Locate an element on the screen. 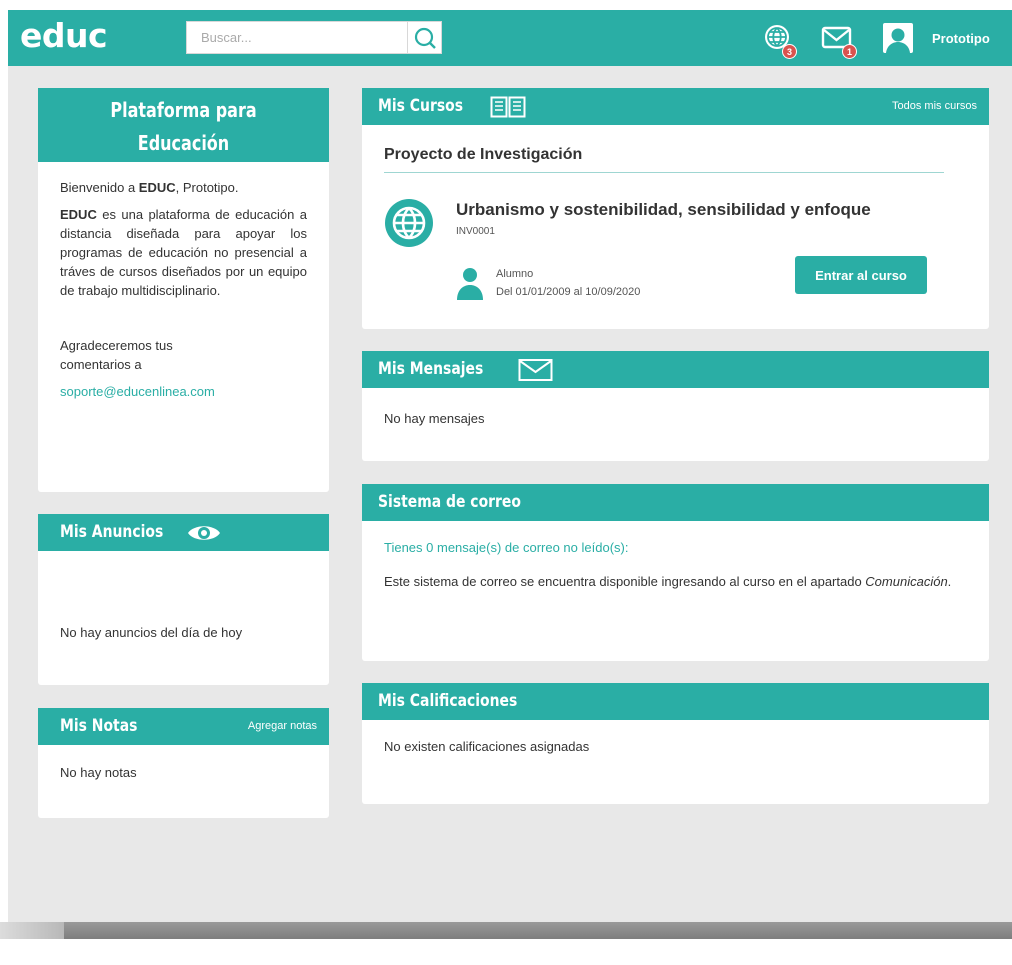  search-input is located at coordinates (296, 37).